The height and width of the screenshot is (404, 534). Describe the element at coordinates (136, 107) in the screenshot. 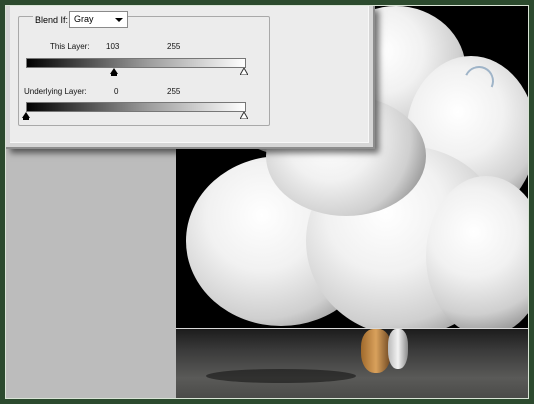

I see `underlying-layer-gradient` at that location.